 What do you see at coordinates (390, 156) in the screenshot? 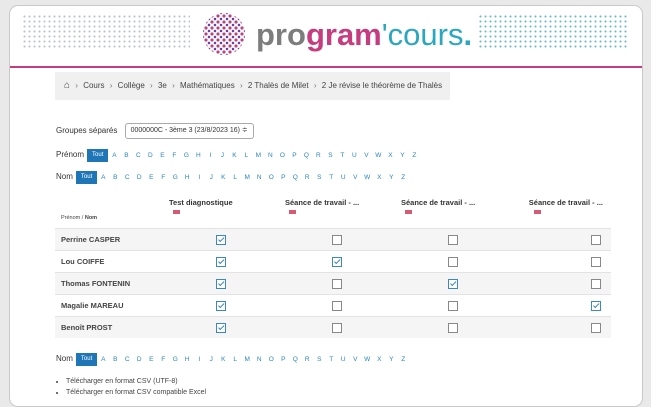
I see `prenom-letter-x: X` at bounding box center [390, 156].